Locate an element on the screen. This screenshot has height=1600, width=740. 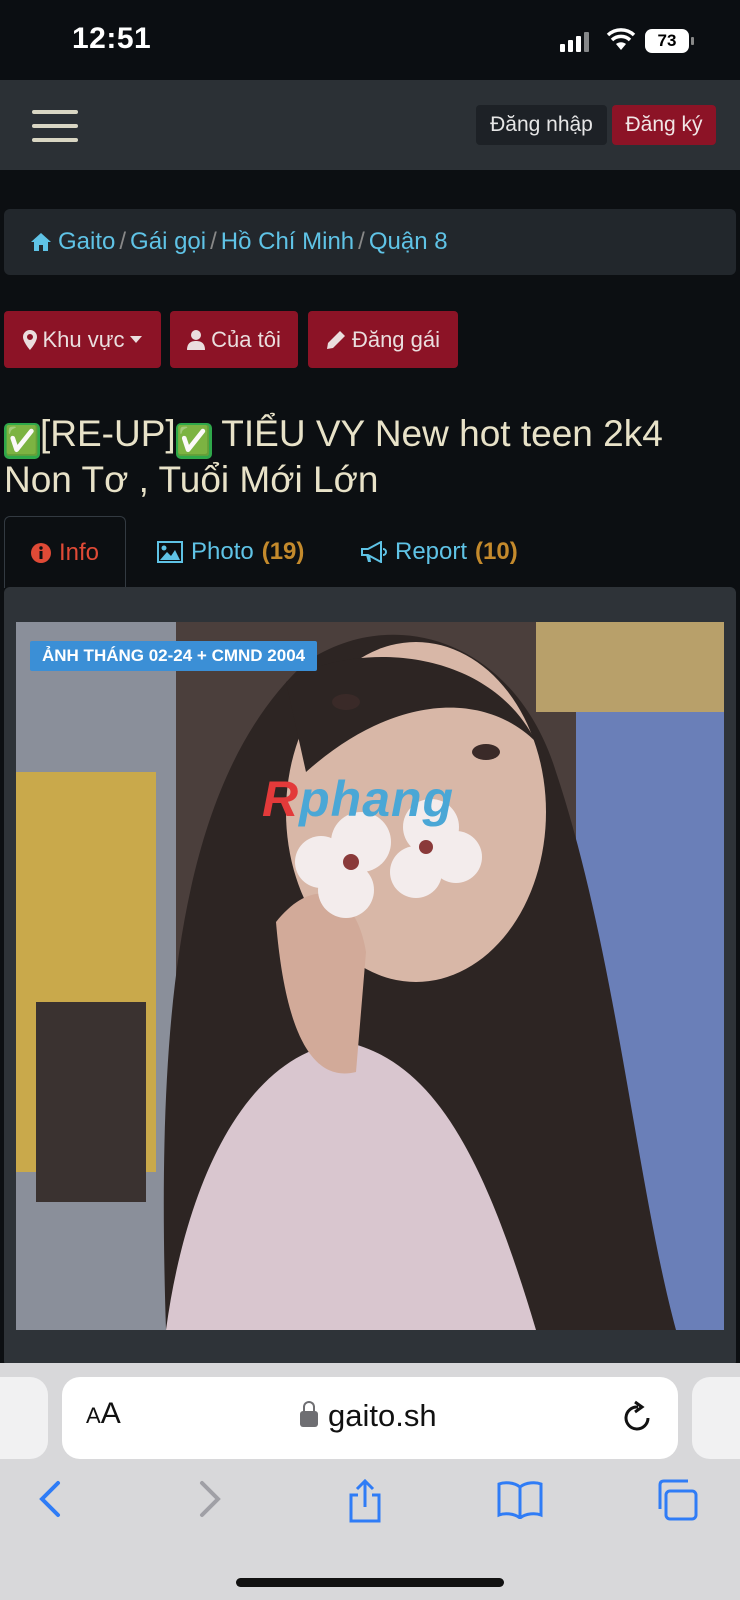
user-icon is located at coordinates (196, 339).